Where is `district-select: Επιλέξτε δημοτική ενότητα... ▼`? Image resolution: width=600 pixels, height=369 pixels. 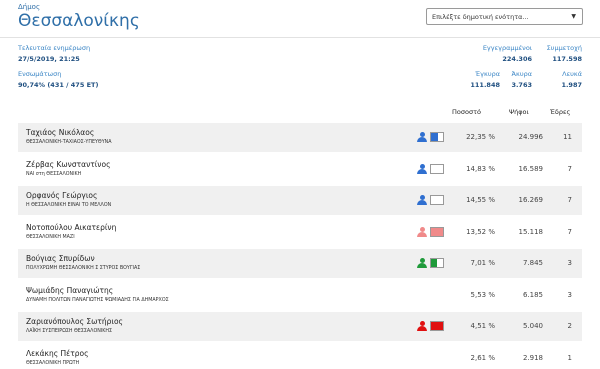
district-select: Επιλέξτε δημοτική ενότητα... ▼ is located at coordinates (504, 16).